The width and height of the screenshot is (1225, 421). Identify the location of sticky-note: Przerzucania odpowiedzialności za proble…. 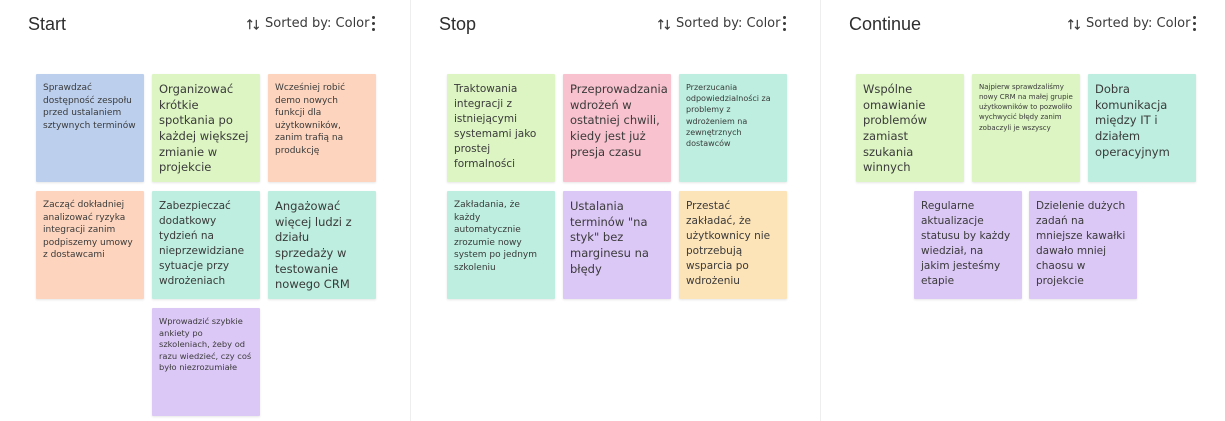
(733, 128).